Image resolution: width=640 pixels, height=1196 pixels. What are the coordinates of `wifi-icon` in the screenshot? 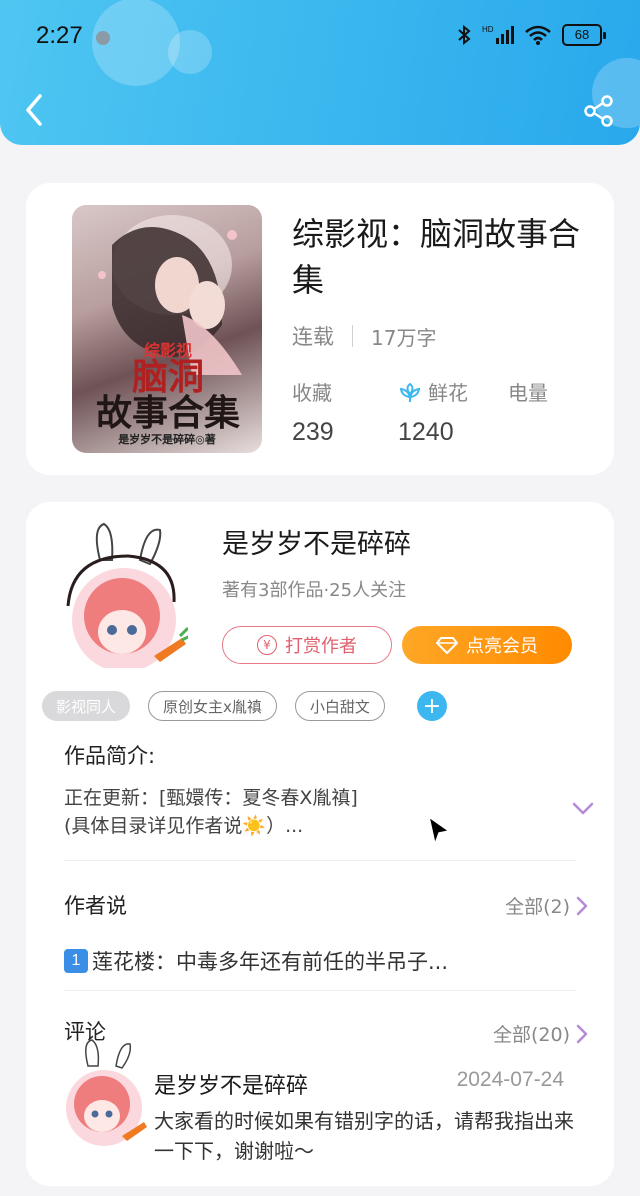 It's located at (538, 35).